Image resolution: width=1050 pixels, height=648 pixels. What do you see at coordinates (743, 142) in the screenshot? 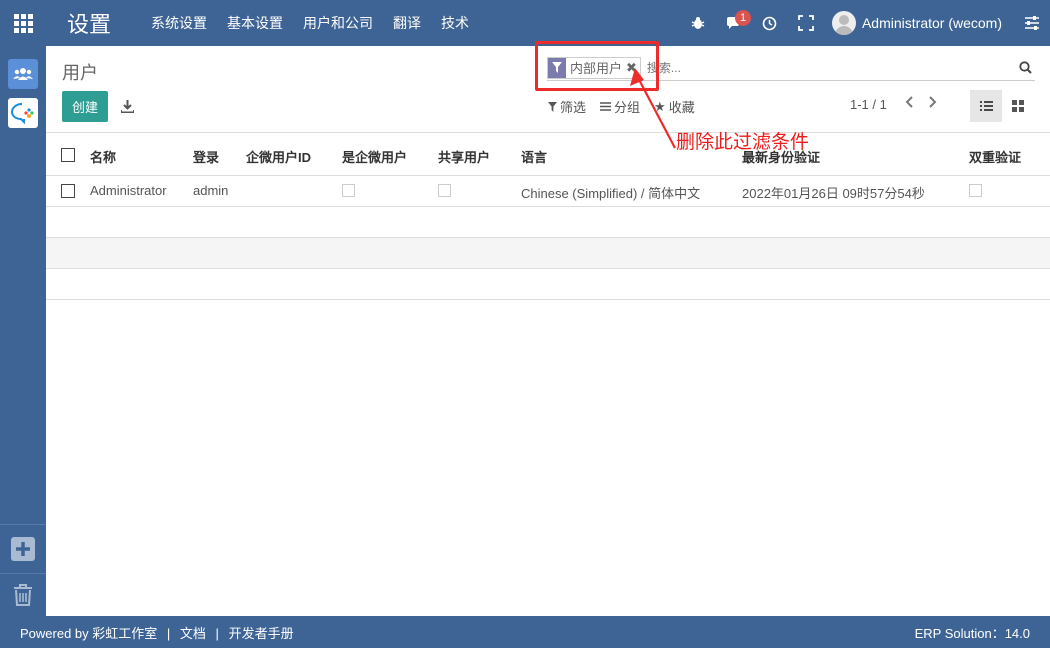
I see `annotation-text: 删除此过滤条件` at bounding box center [743, 142].